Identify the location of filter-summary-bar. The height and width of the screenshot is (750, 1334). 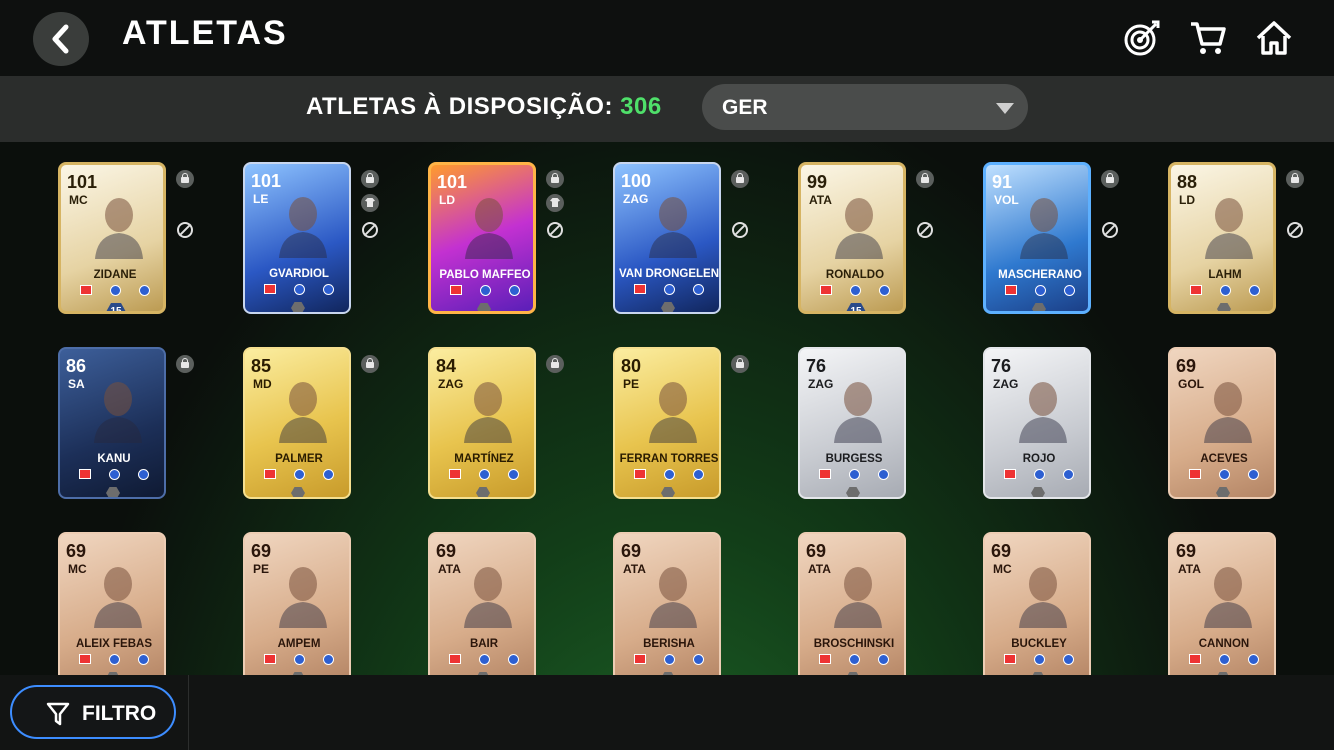
(667, 109).